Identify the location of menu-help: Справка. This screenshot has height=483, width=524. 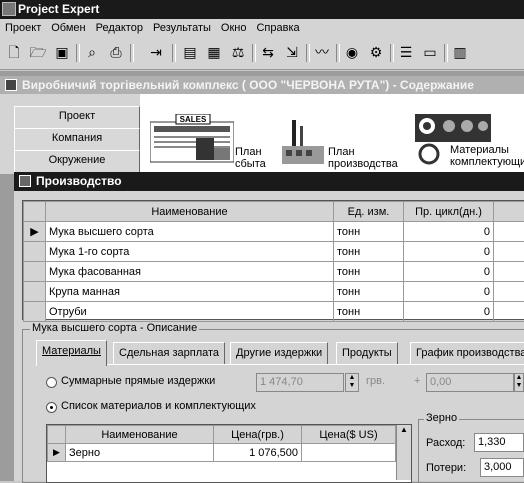
(277, 28).